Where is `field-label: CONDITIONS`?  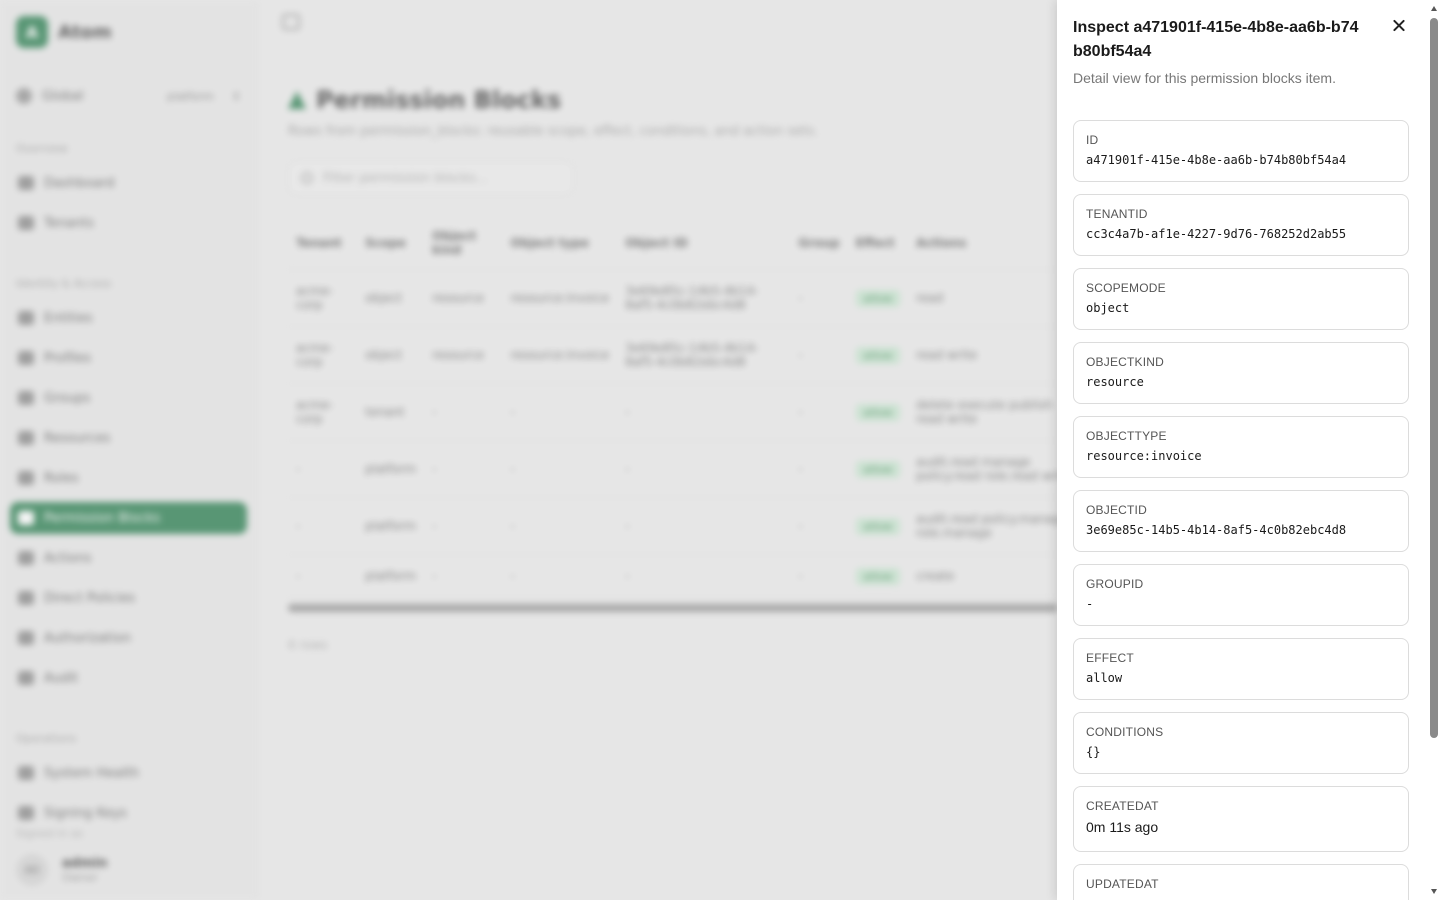
field-label: CONDITIONS is located at coordinates (1125, 732).